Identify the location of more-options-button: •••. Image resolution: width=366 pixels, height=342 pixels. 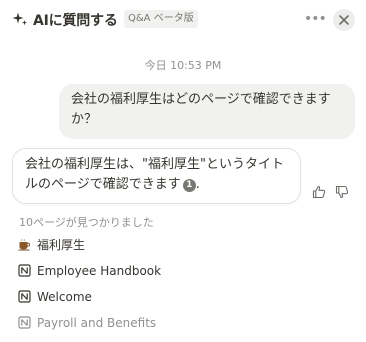
(315, 19).